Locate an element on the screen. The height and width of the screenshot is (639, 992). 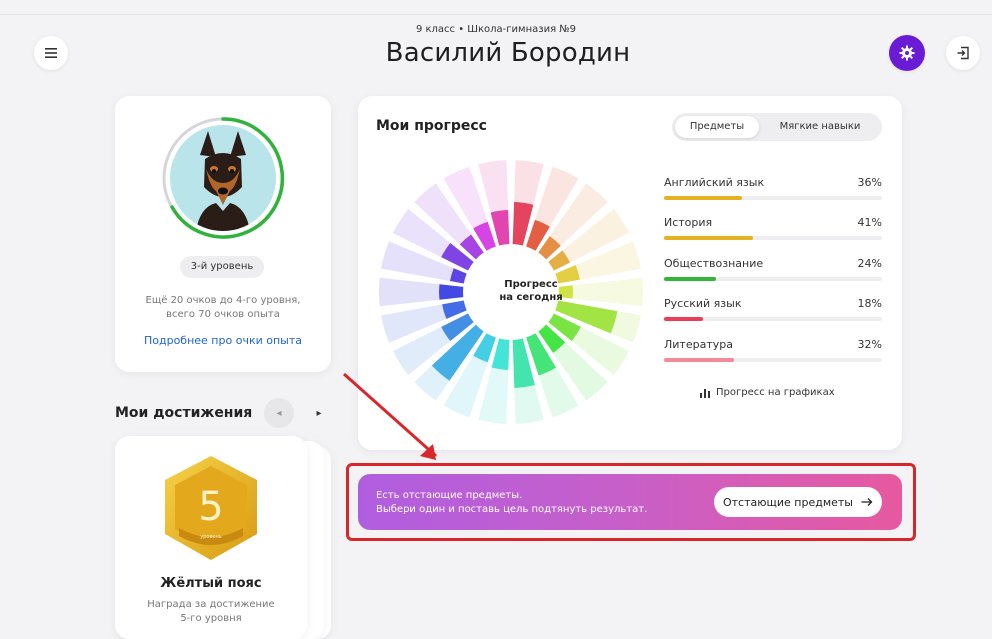
achievement-description: Награда за достижение 5-го уровня is located at coordinates (211, 612).